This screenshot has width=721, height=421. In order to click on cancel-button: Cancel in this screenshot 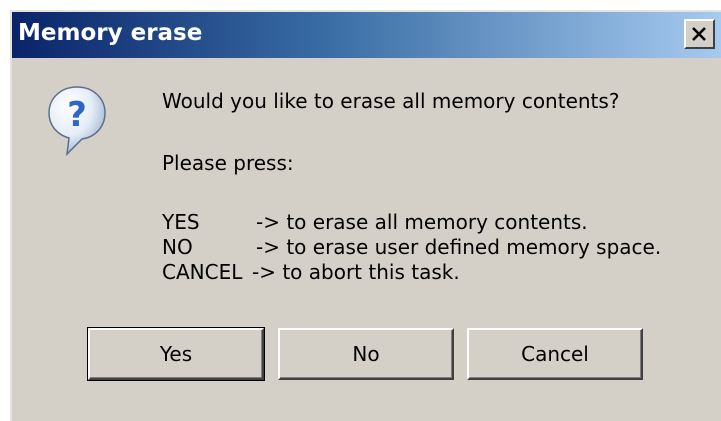, I will do `click(555, 354)`.